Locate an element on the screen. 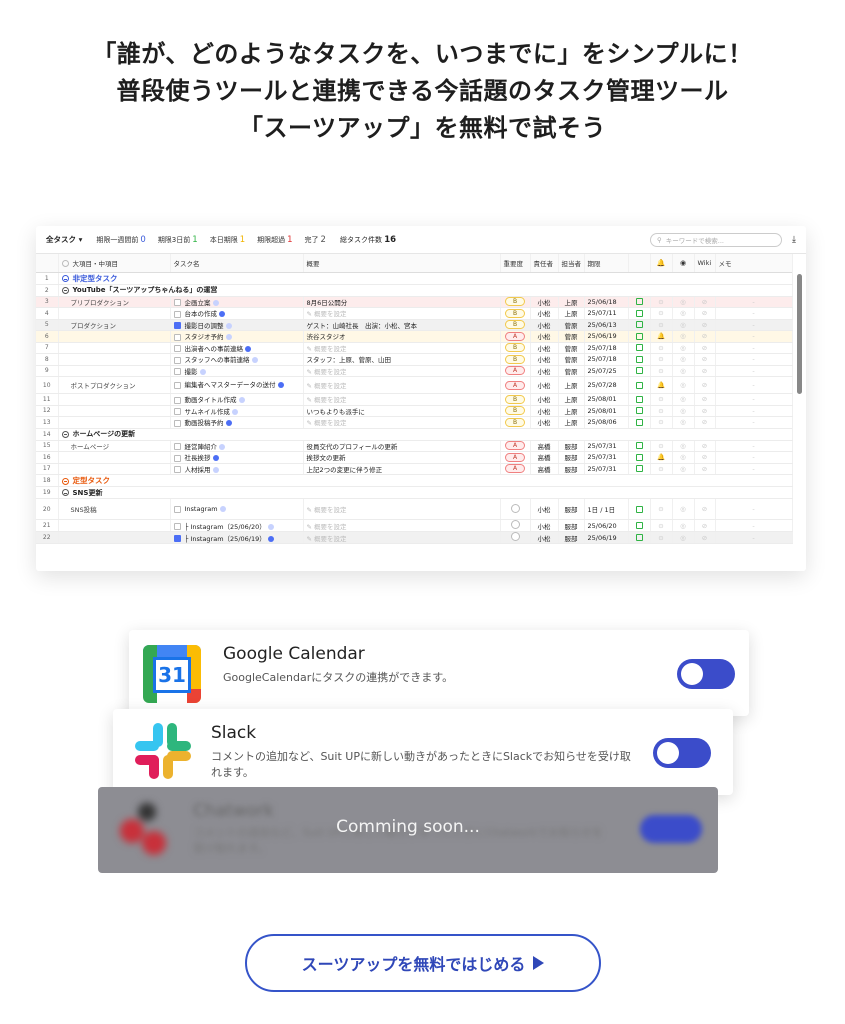 The width and height of the screenshot is (845, 1024). table-row: 13 動画投稿予約 ✎ 概要を設定 B 小松 上原 25/08/06 ⊙ ◎ ⊘ - is located at coordinates (414, 422).